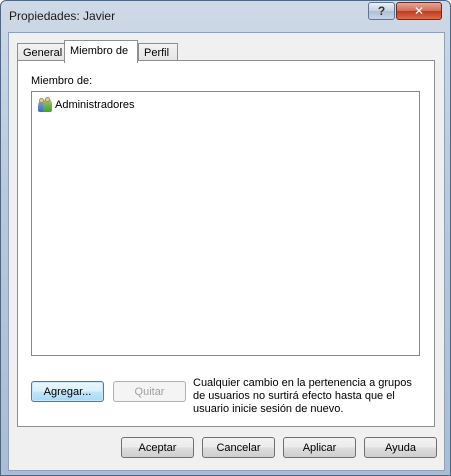 This screenshot has height=476, width=451. I want to click on help-icon: ?, so click(381, 11).